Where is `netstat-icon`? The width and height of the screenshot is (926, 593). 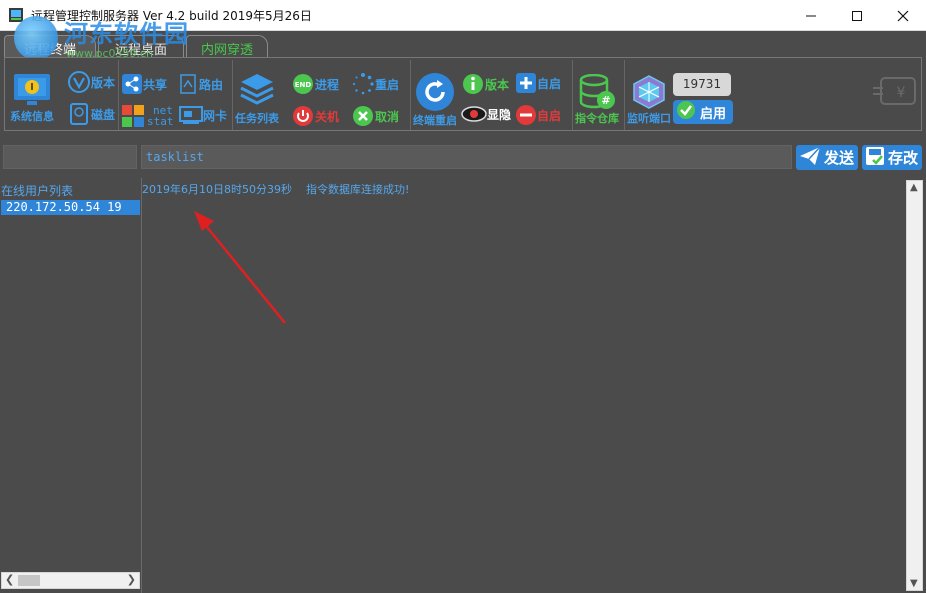
netstat-icon is located at coordinates (133, 116).